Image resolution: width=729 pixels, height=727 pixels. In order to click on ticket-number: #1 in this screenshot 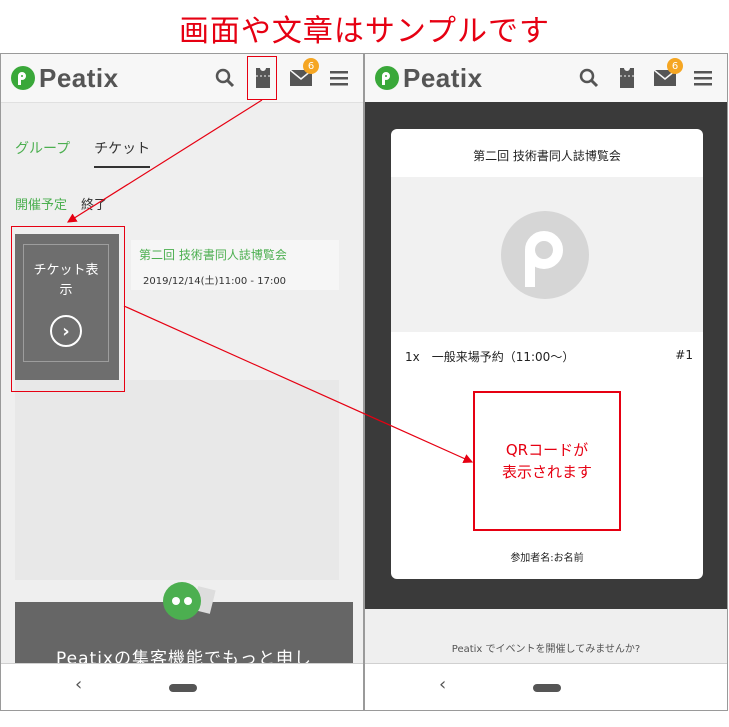, I will do `click(684, 355)`.